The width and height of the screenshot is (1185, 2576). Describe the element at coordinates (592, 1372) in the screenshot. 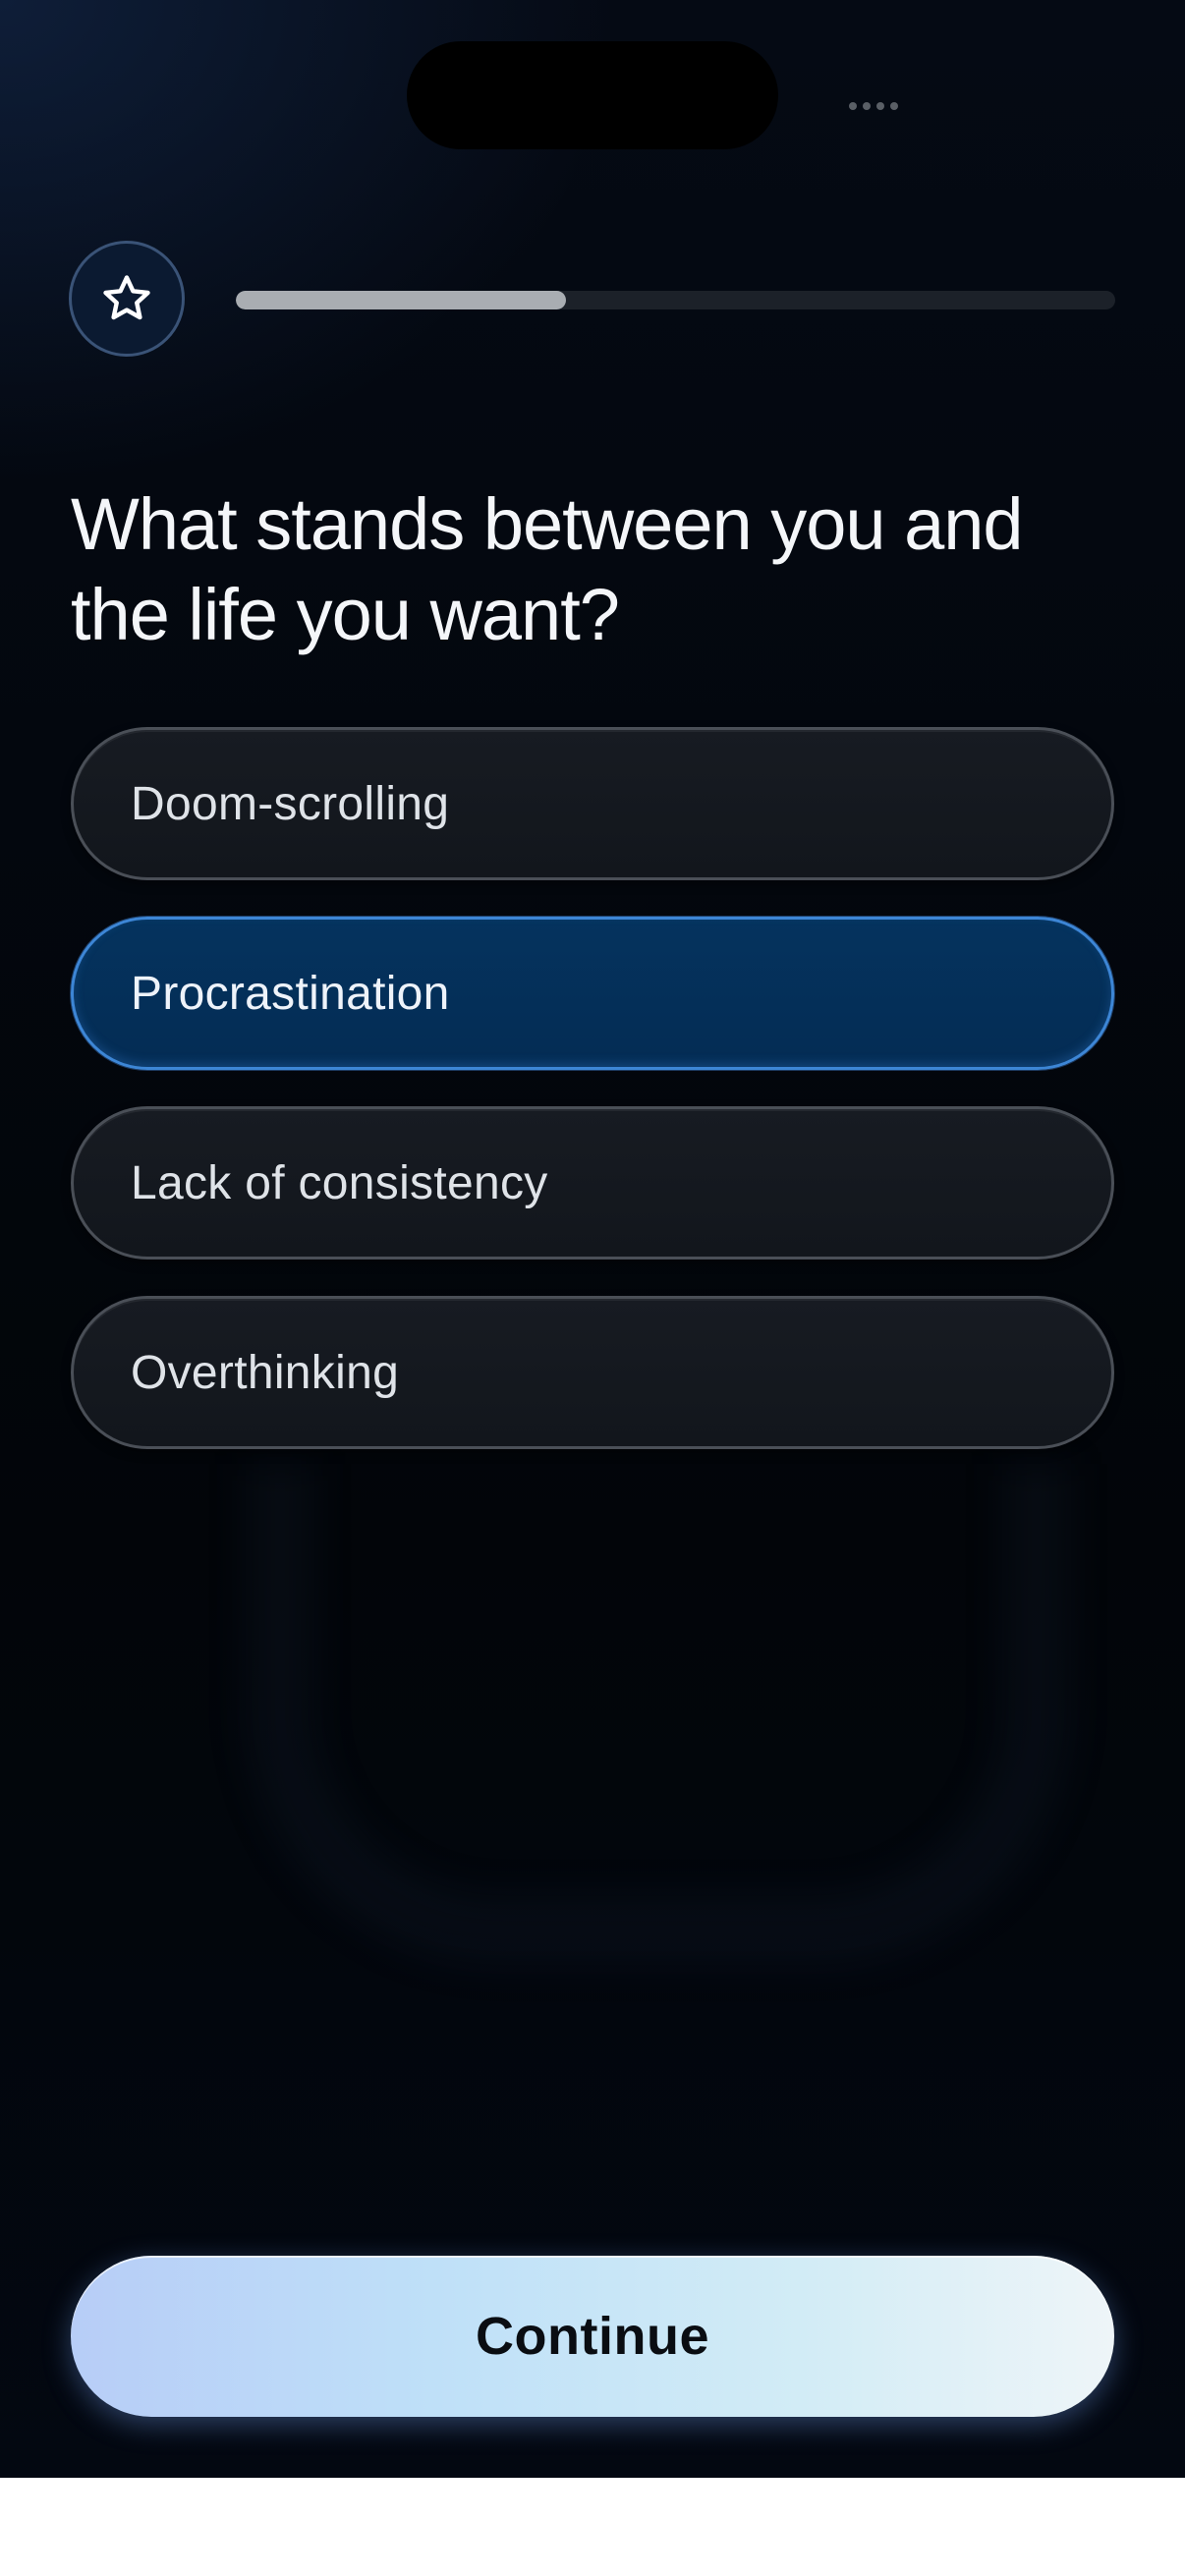

I see `option-overthinking: Overthinking` at that location.